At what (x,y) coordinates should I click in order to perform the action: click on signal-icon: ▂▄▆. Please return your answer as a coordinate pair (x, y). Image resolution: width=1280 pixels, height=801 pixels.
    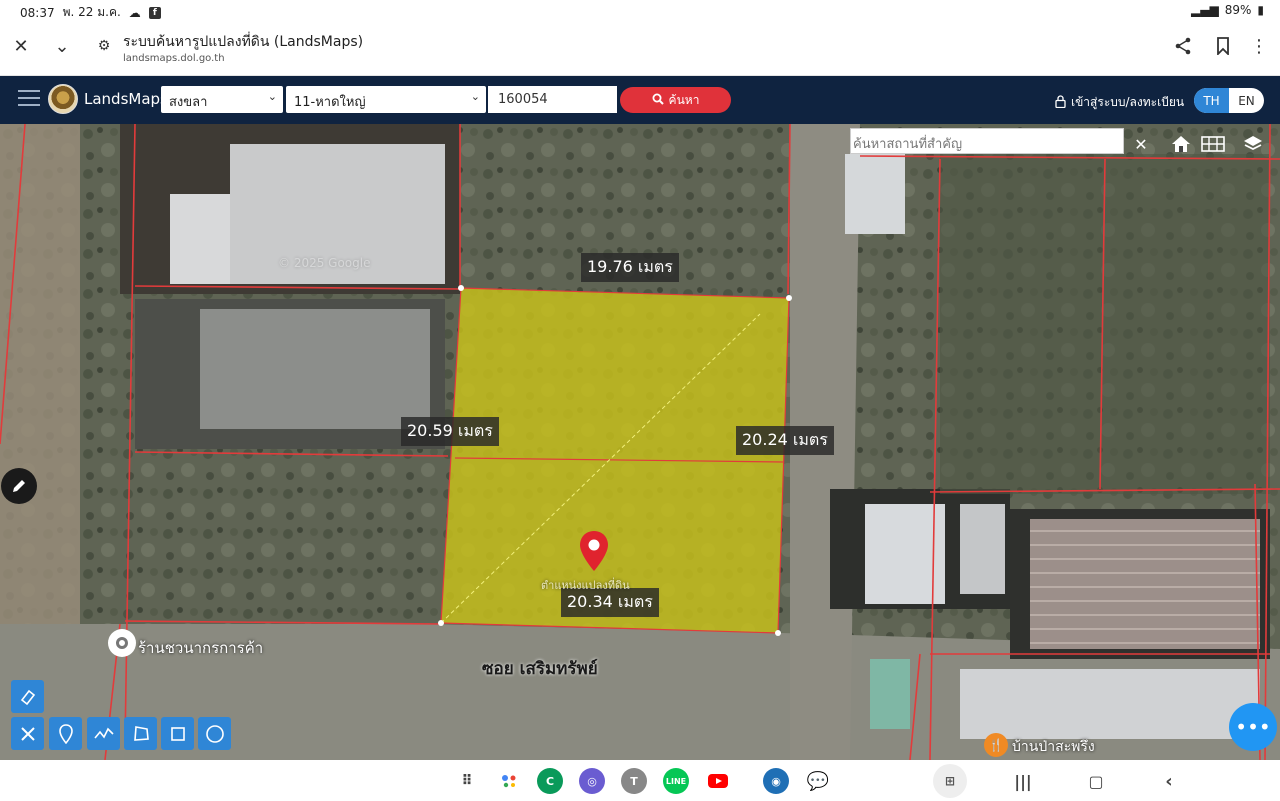
    Looking at the image, I should click on (1205, 10).